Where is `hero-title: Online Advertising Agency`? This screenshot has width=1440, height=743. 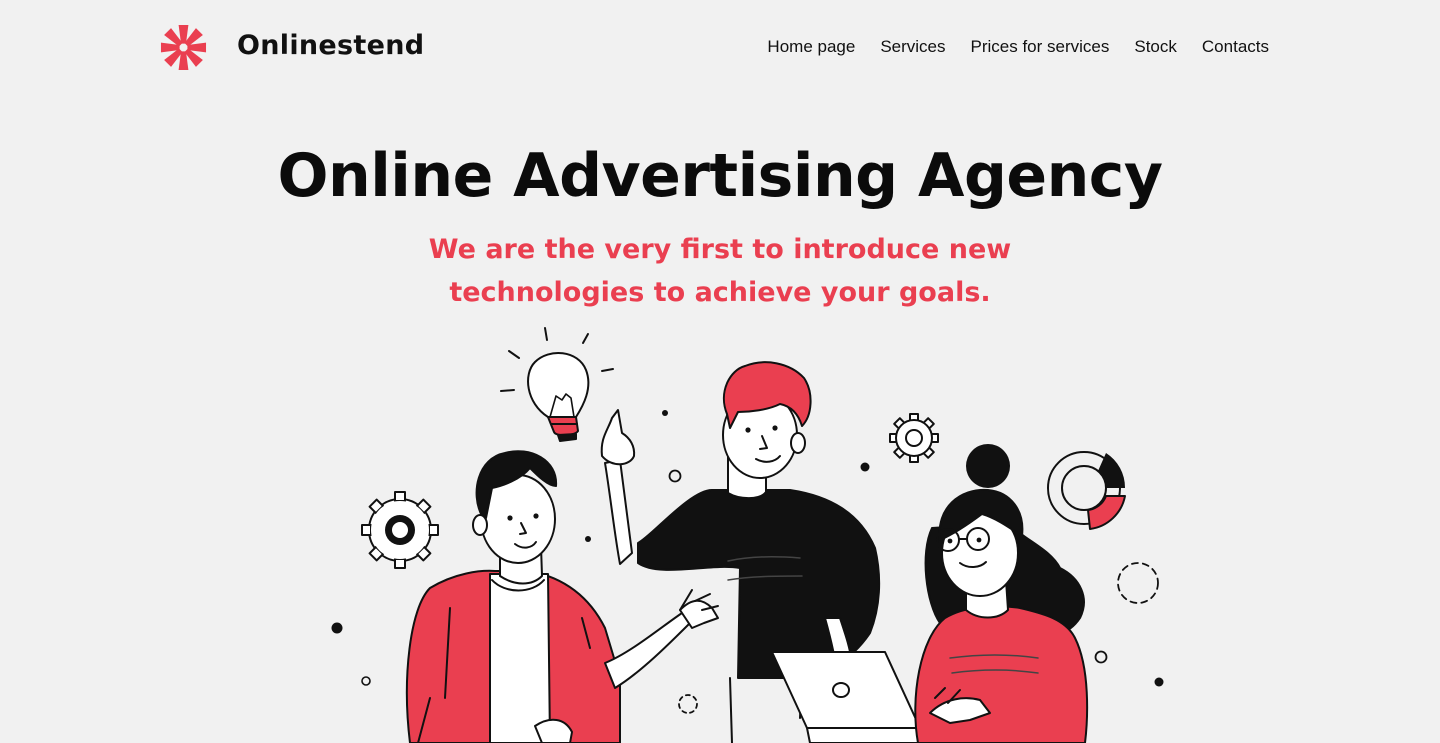 hero-title: Online Advertising Agency is located at coordinates (720, 176).